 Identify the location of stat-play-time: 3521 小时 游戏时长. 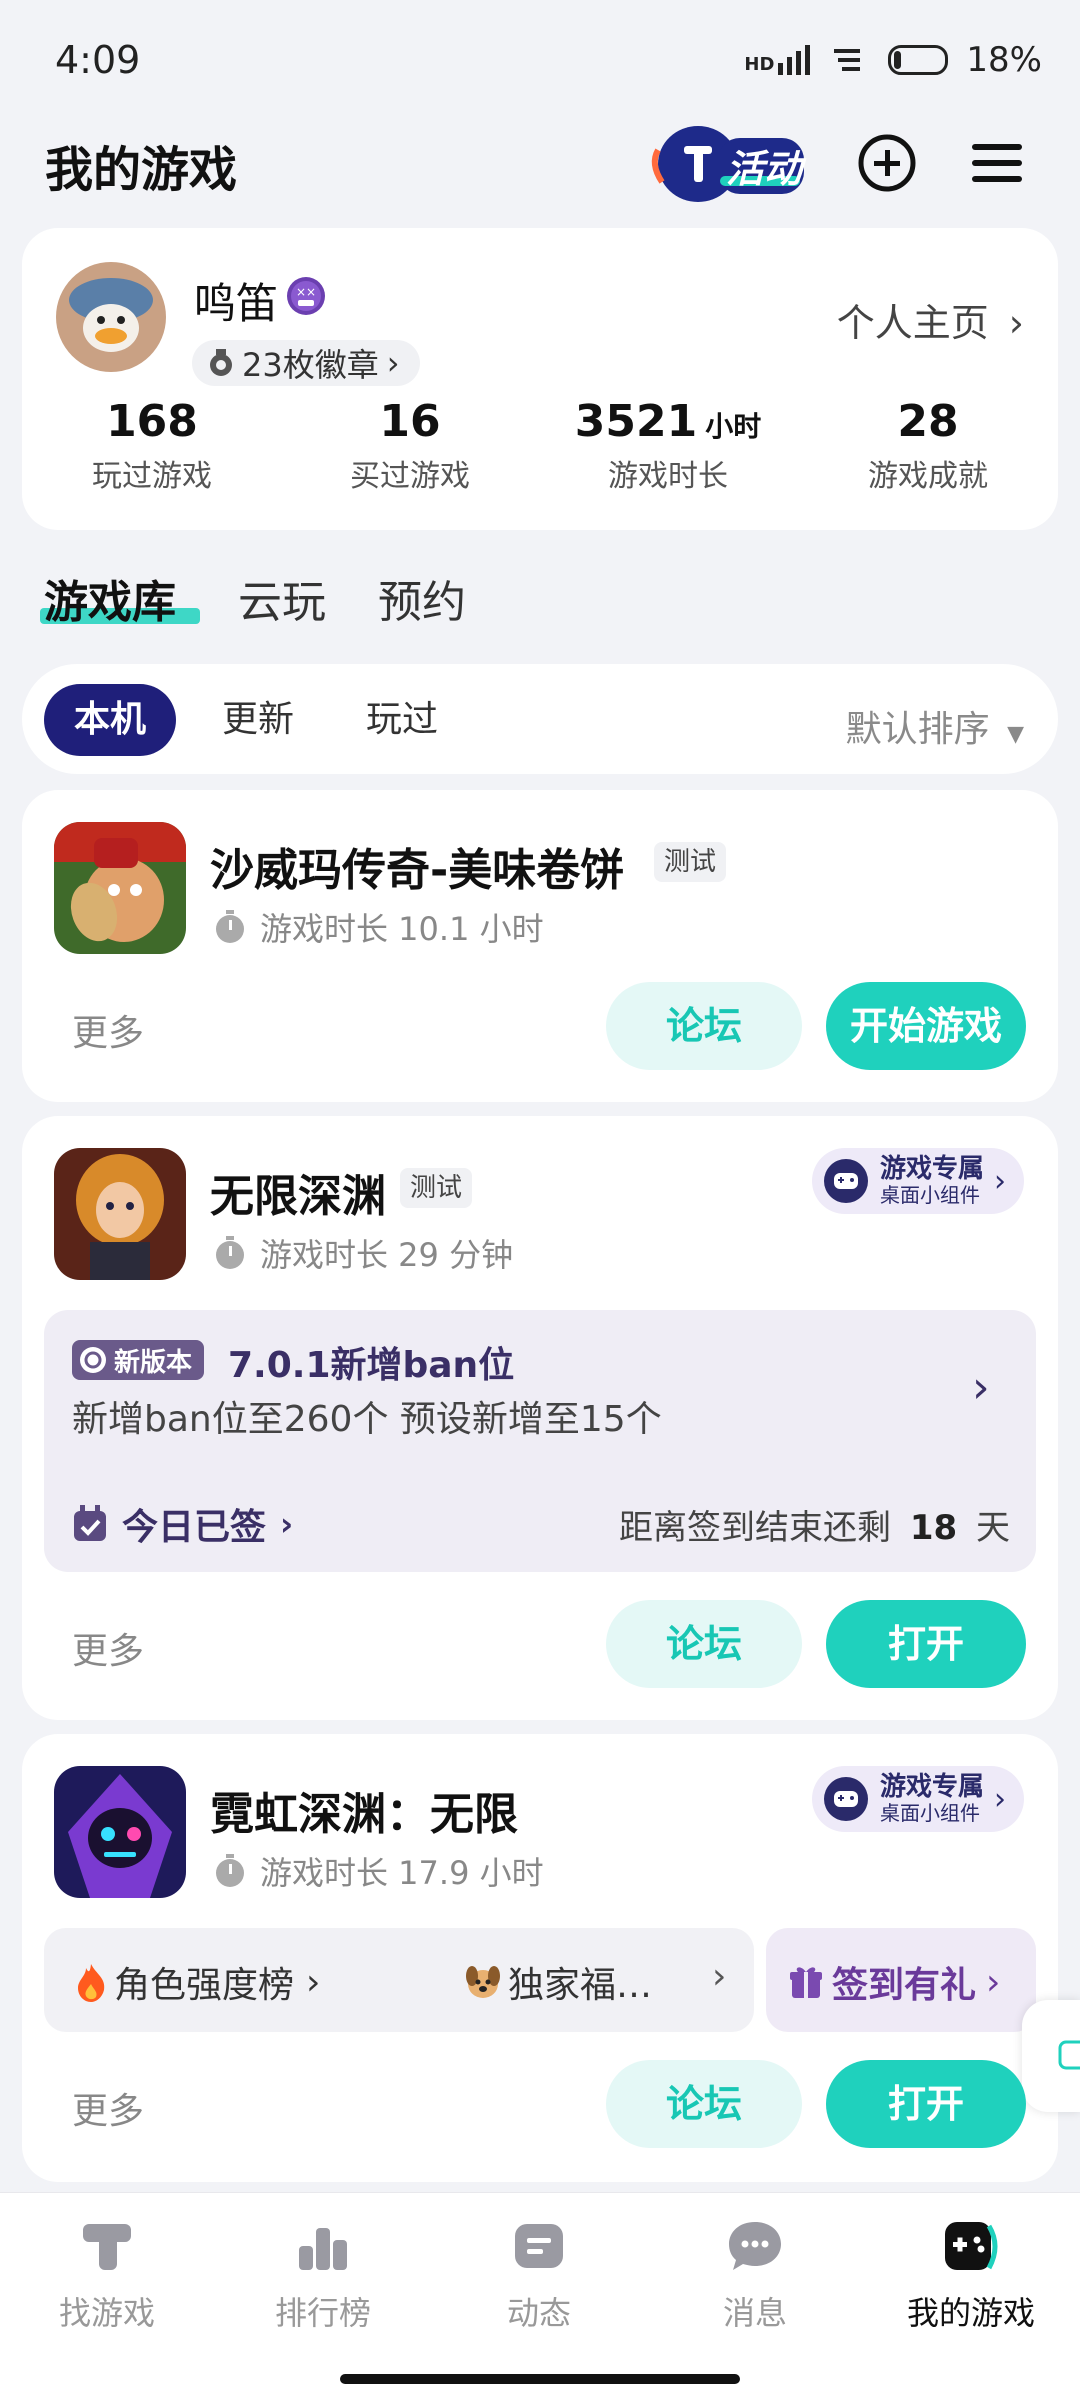
(668, 445).